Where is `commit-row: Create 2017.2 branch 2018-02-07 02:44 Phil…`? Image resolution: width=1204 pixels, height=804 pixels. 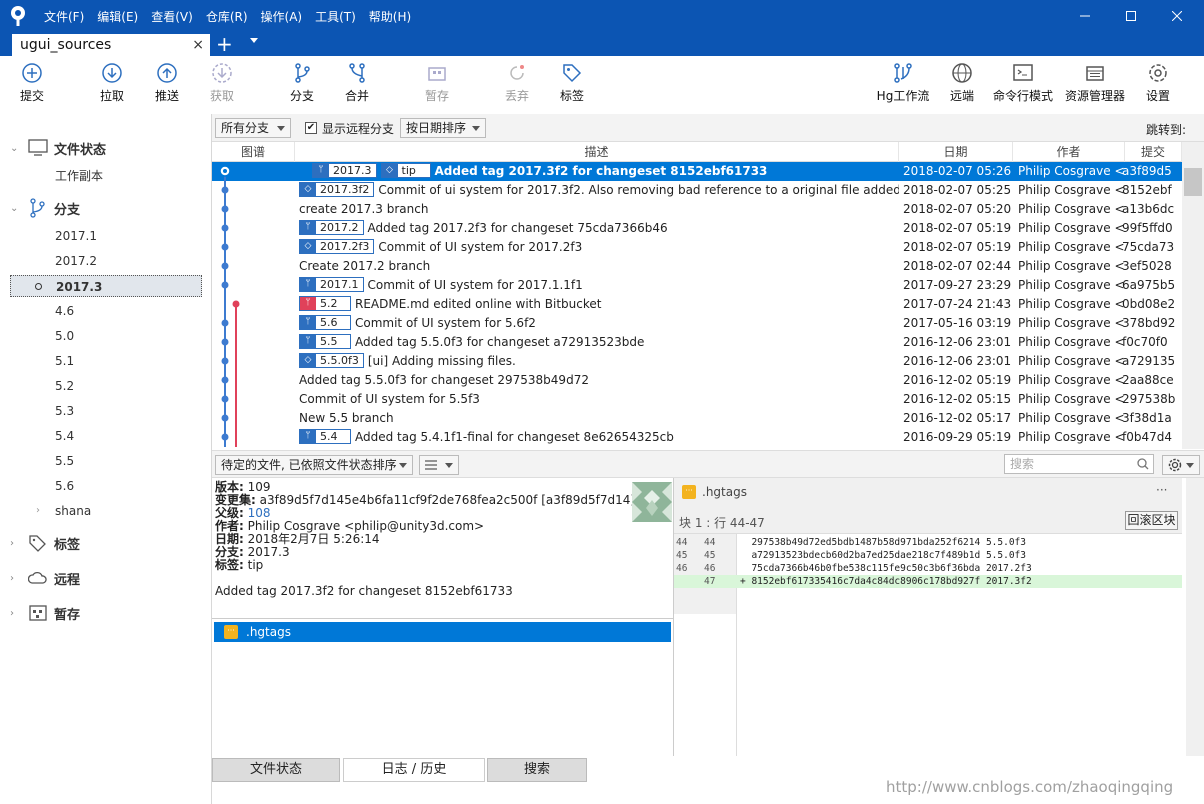
commit-row: Create 2017.2 branch 2018-02-07 02:44 Phil… is located at coordinates (697, 266).